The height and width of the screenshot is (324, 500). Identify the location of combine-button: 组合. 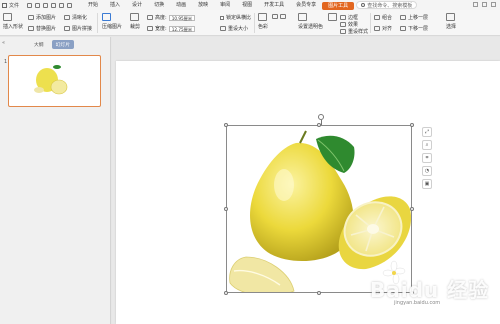
(383, 17).